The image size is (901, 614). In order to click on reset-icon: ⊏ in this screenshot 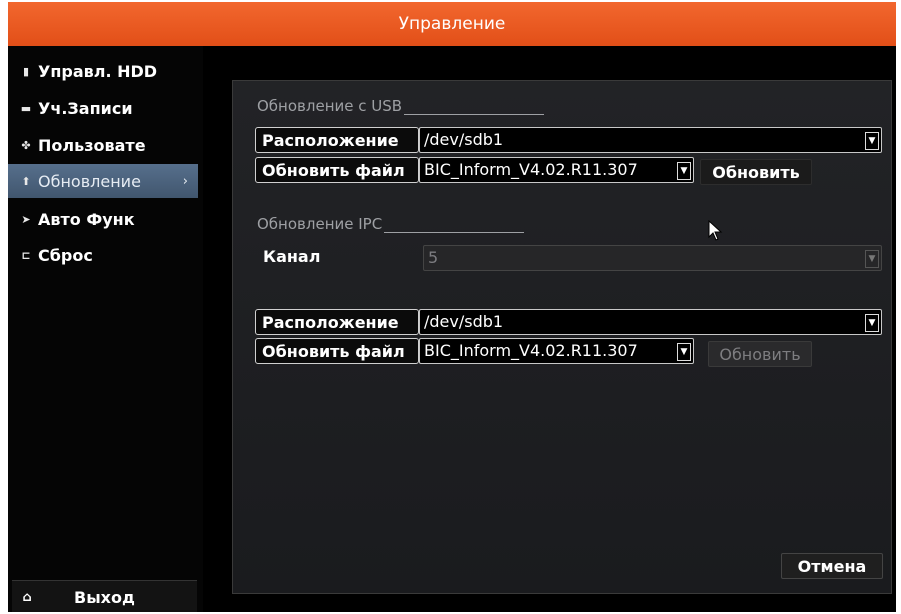, I will do `click(26, 255)`.